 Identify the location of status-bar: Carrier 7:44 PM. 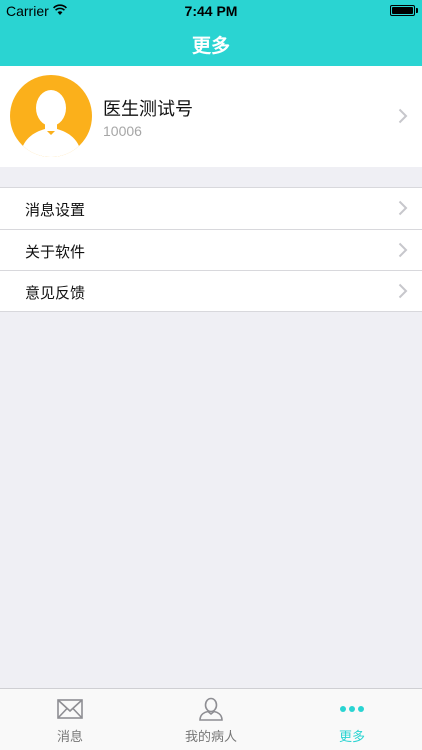
(211, 11).